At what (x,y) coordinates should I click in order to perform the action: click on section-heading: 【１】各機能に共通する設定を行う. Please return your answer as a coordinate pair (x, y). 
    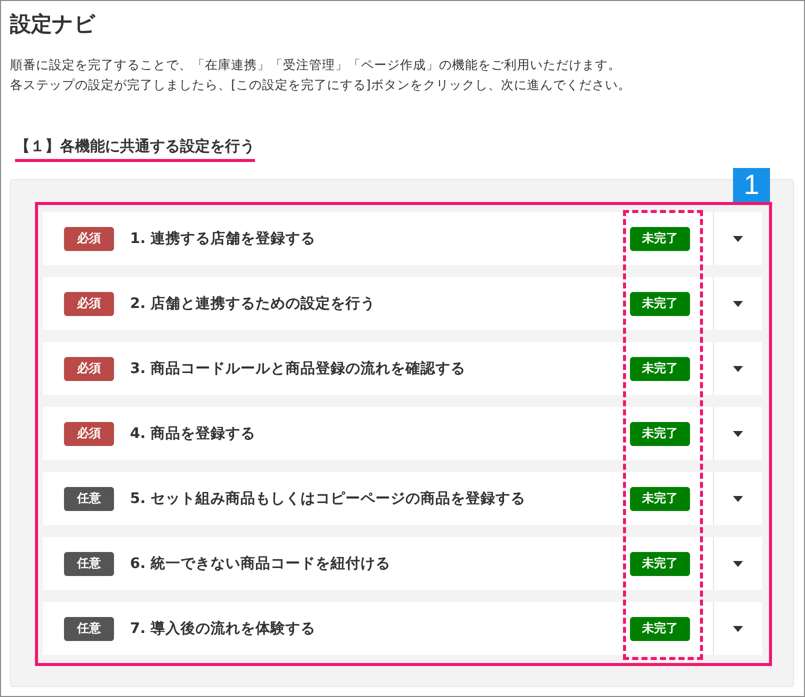
    Looking at the image, I should click on (135, 148).